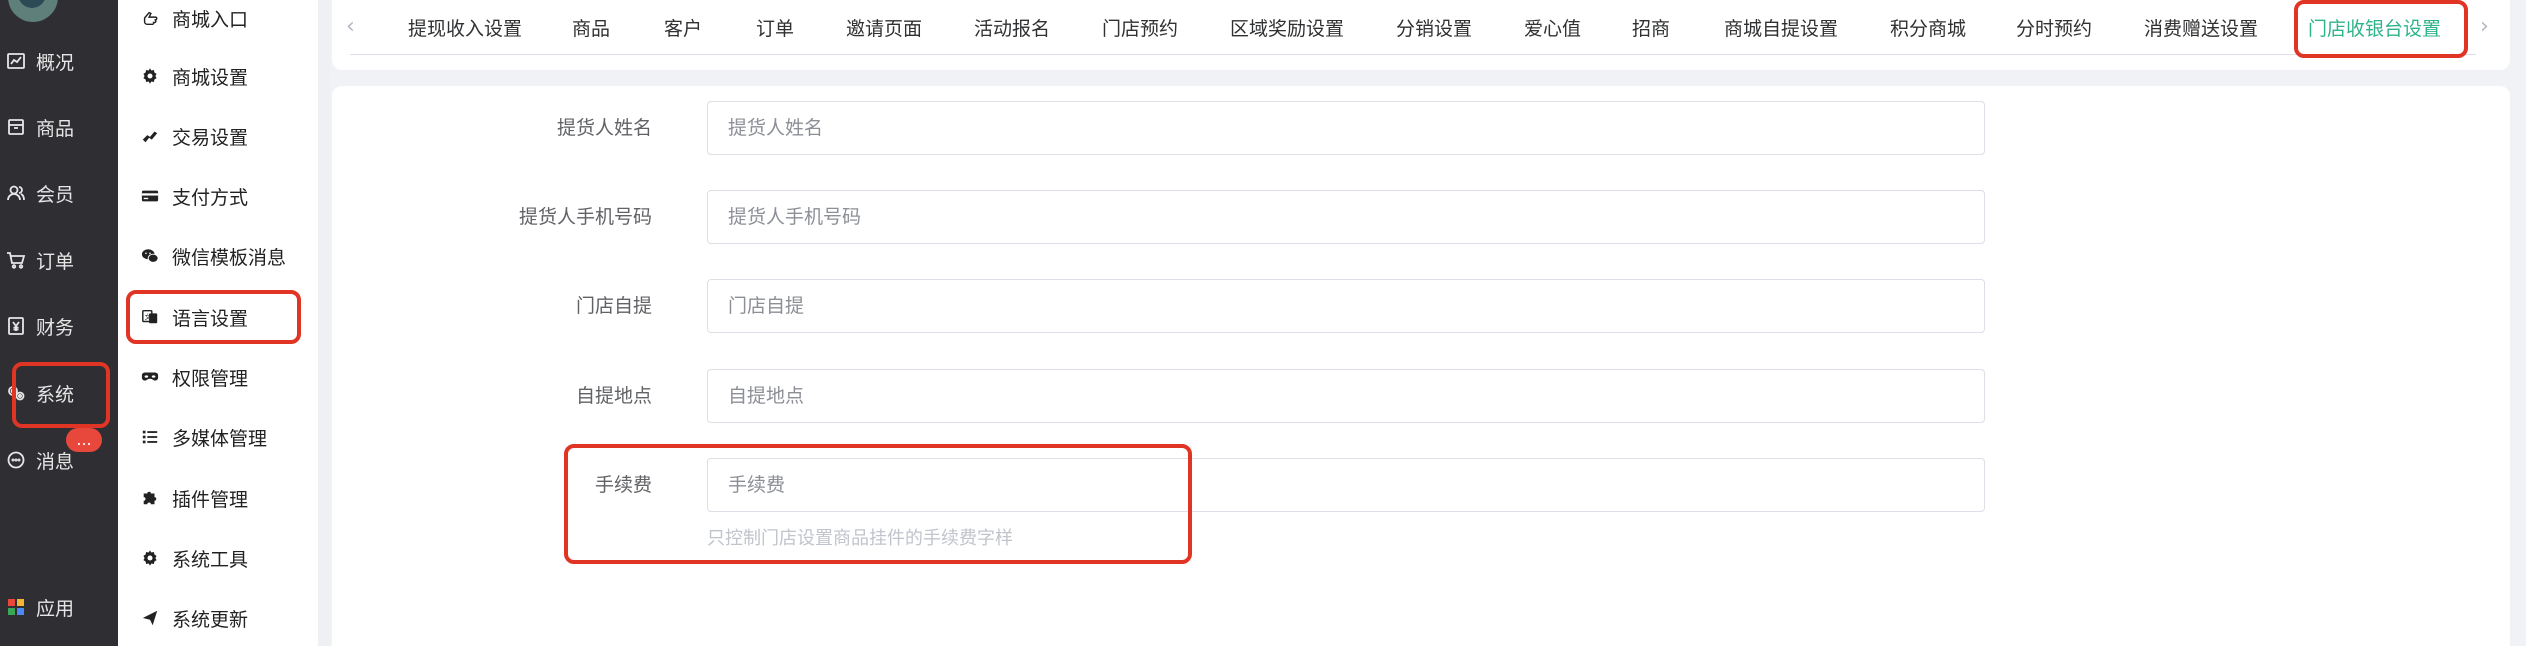  Describe the element at coordinates (55, 261) in the screenshot. I see `rail-item-label: 订单` at that location.